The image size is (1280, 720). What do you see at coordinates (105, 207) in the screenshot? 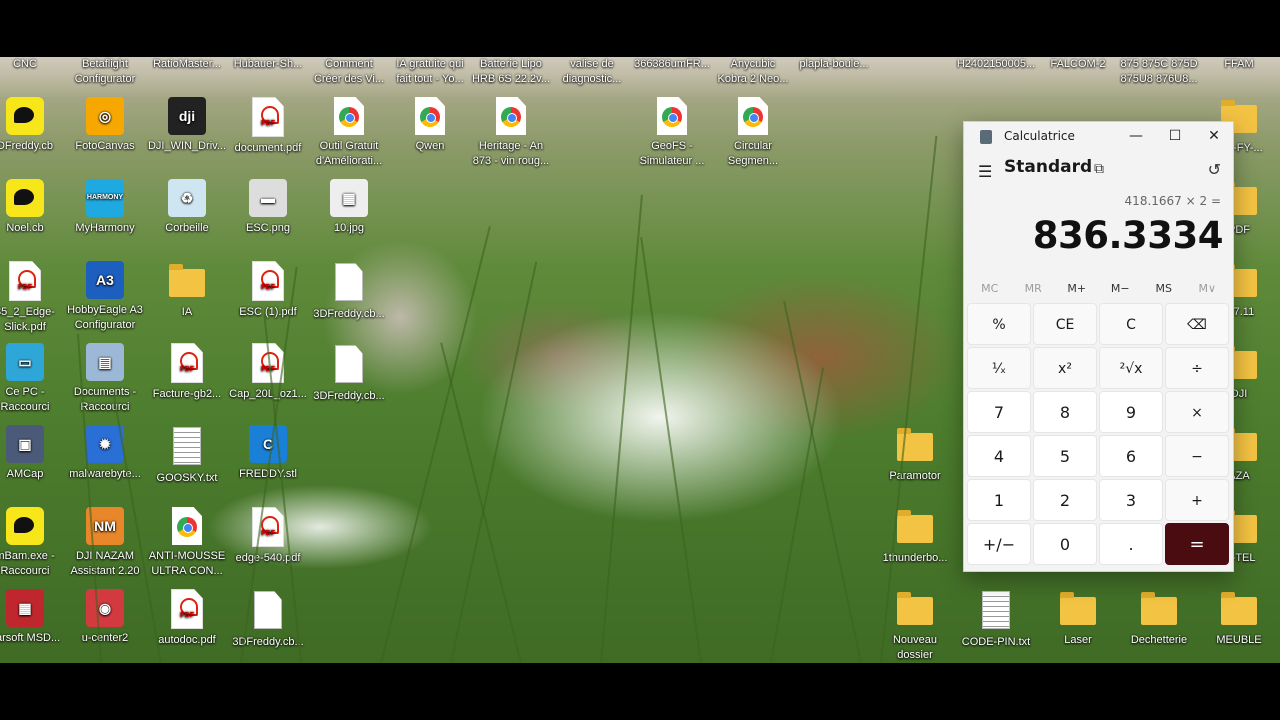
I see `icon-myharmony: HARMONY MyHarmony` at bounding box center [105, 207].